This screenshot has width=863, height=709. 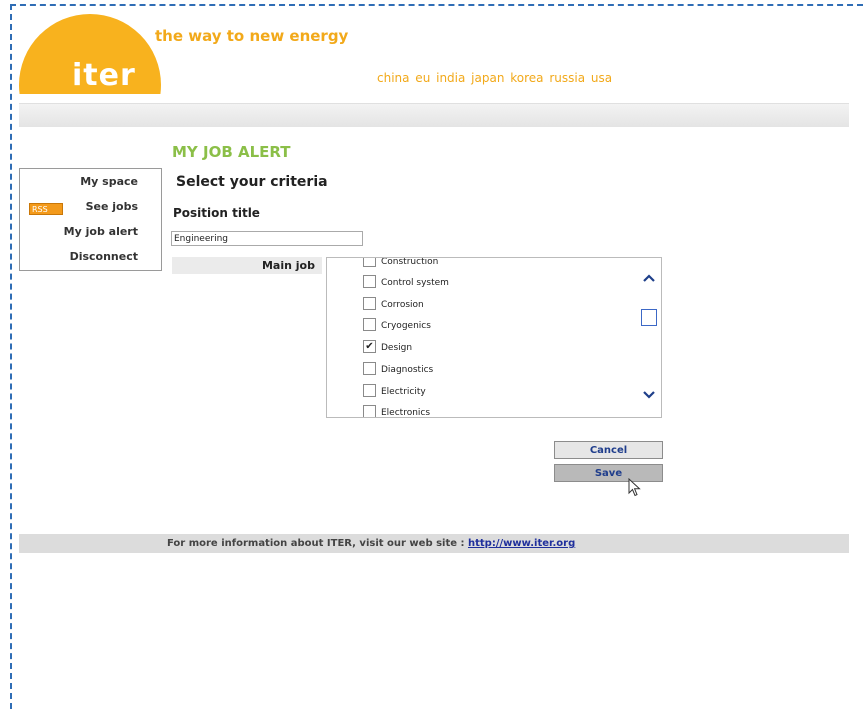 I want to click on mouse-cursor-icon, so click(x=635, y=489).